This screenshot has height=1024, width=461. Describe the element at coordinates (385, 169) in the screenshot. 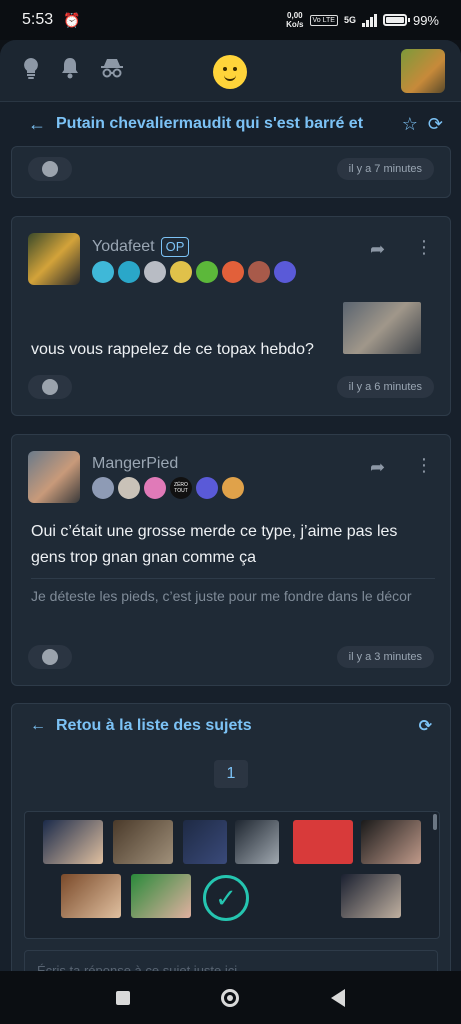

I see `post-time: il y a 7 minutes` at that location.